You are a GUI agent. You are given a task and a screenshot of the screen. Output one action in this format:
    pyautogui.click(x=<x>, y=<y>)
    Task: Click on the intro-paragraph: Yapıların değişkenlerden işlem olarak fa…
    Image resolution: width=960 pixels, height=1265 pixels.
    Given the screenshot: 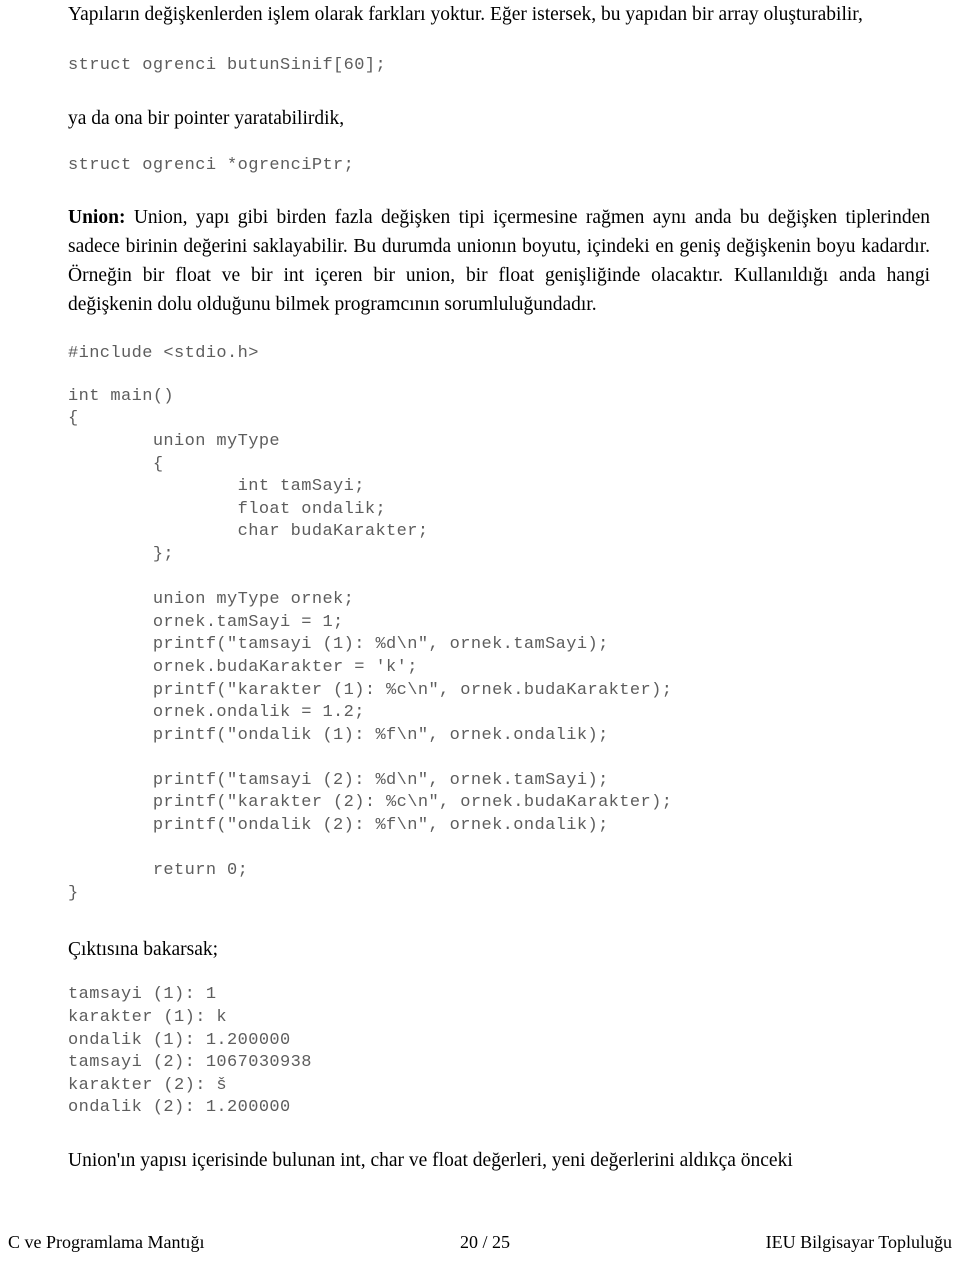 What is the action you would take?
    pyautogui.click(x=465, y=14)
    